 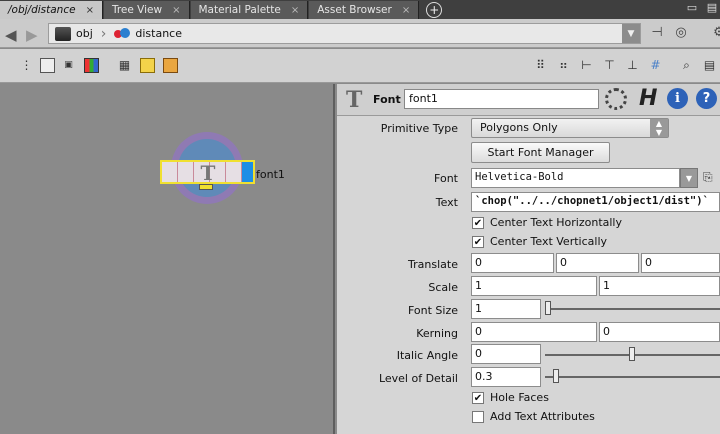 What do you see at coordinates (170, 65) in the screenshot?
I see `network-box-icon` at bounding box center [170, 65].